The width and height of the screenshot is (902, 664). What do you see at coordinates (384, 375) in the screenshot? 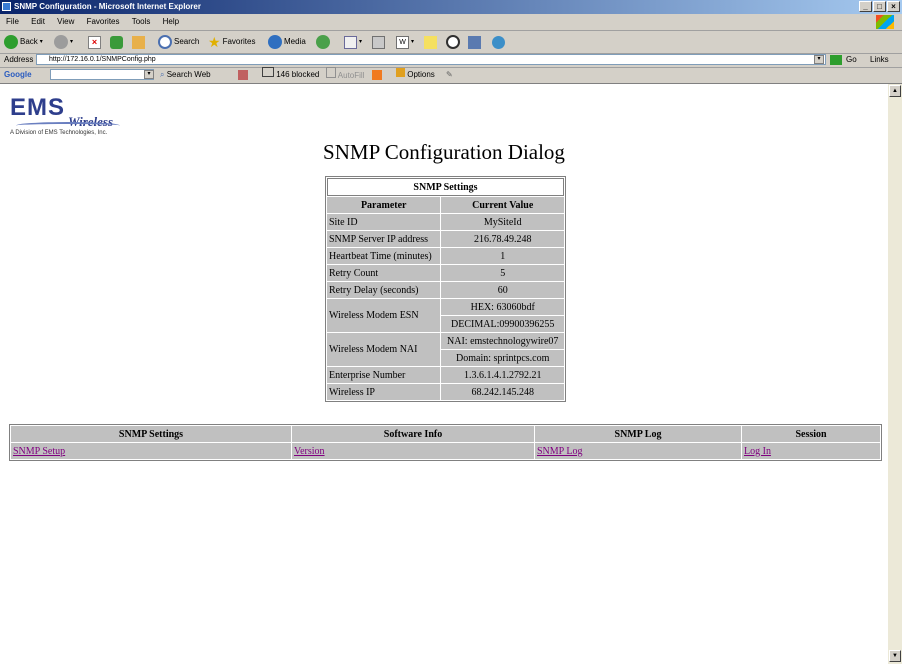
I see `row-label: Enterprise Number` at bounding box center [384, 375].